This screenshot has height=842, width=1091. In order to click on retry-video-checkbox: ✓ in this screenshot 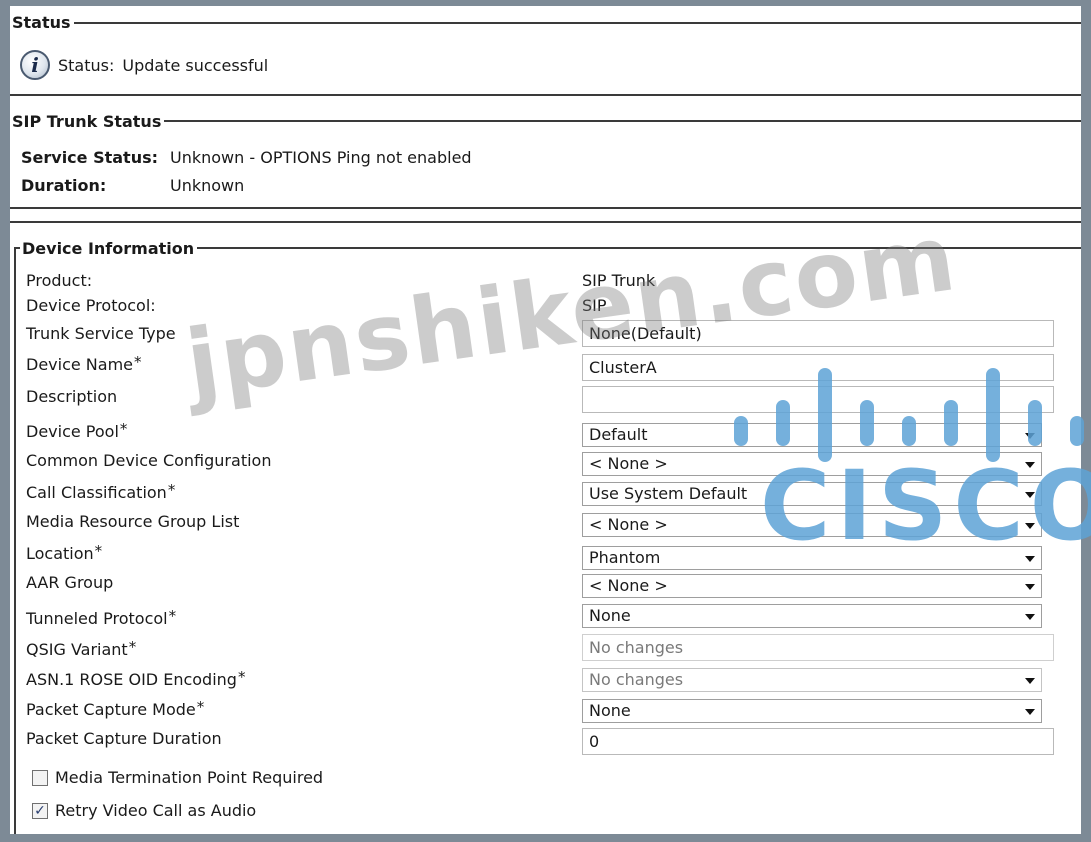, I will do `click(40, 810)`.